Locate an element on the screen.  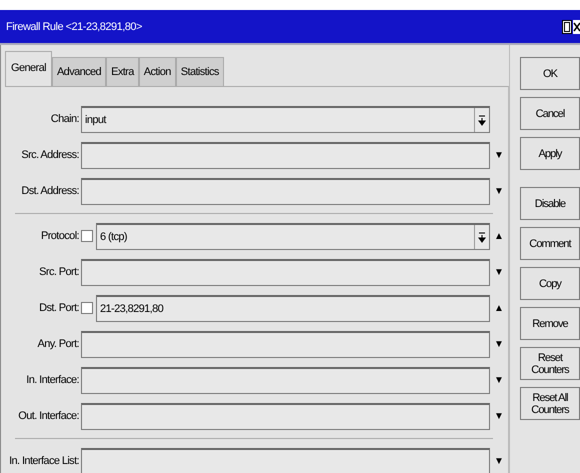
tab: Advanced is located at coordinates (79, 71).